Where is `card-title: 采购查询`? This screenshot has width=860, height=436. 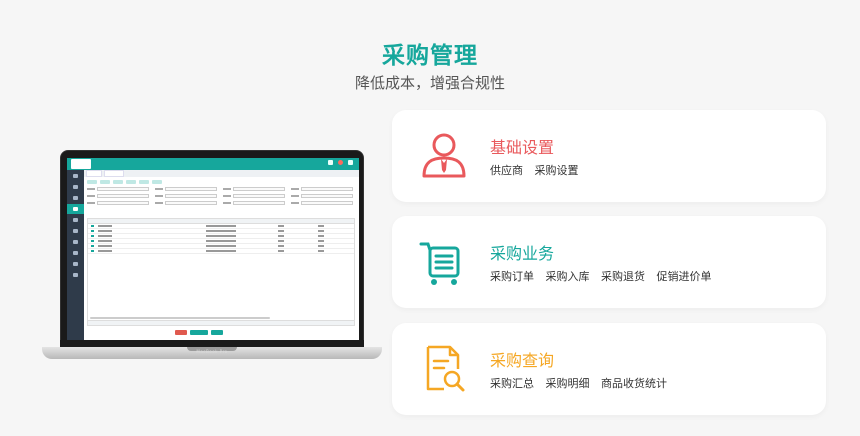 card-title: 采购查询 is located at coordinates (522, 360).